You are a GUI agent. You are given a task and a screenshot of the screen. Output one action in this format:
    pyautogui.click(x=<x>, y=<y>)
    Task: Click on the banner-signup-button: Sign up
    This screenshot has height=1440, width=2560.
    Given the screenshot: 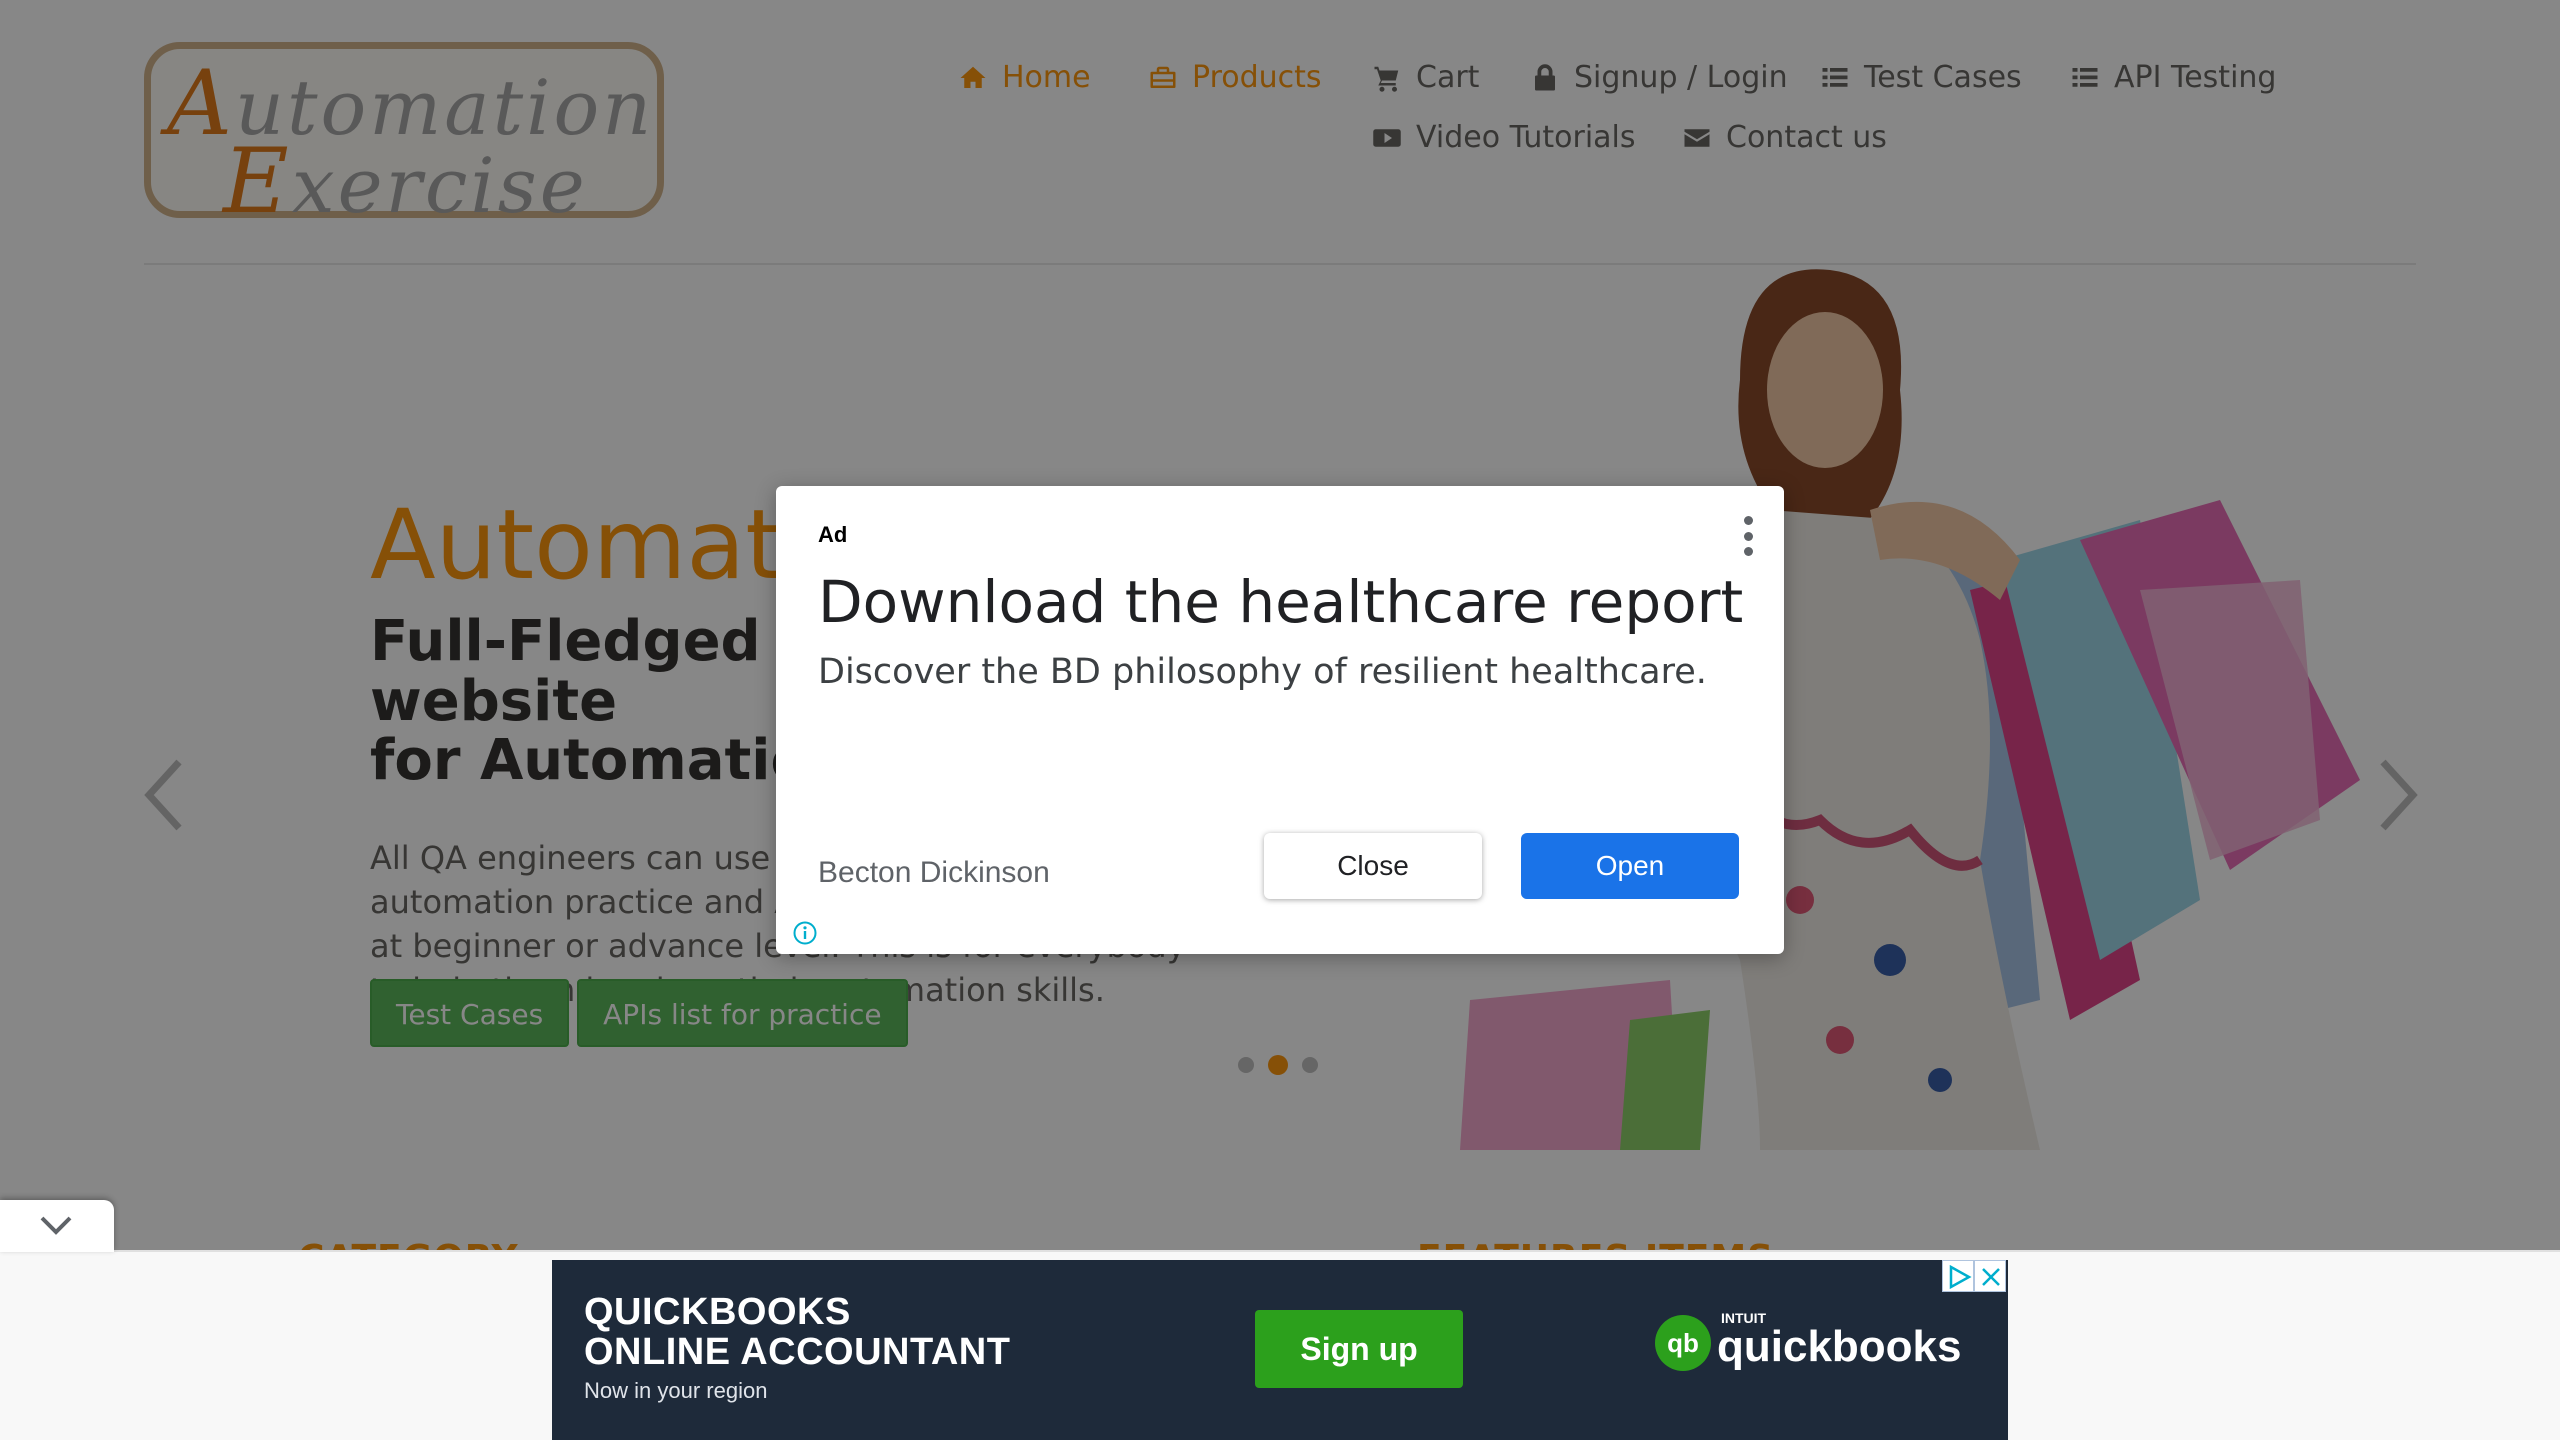 What is the action you would take?
    pyautogui.click(x=1359, y=1349)
    